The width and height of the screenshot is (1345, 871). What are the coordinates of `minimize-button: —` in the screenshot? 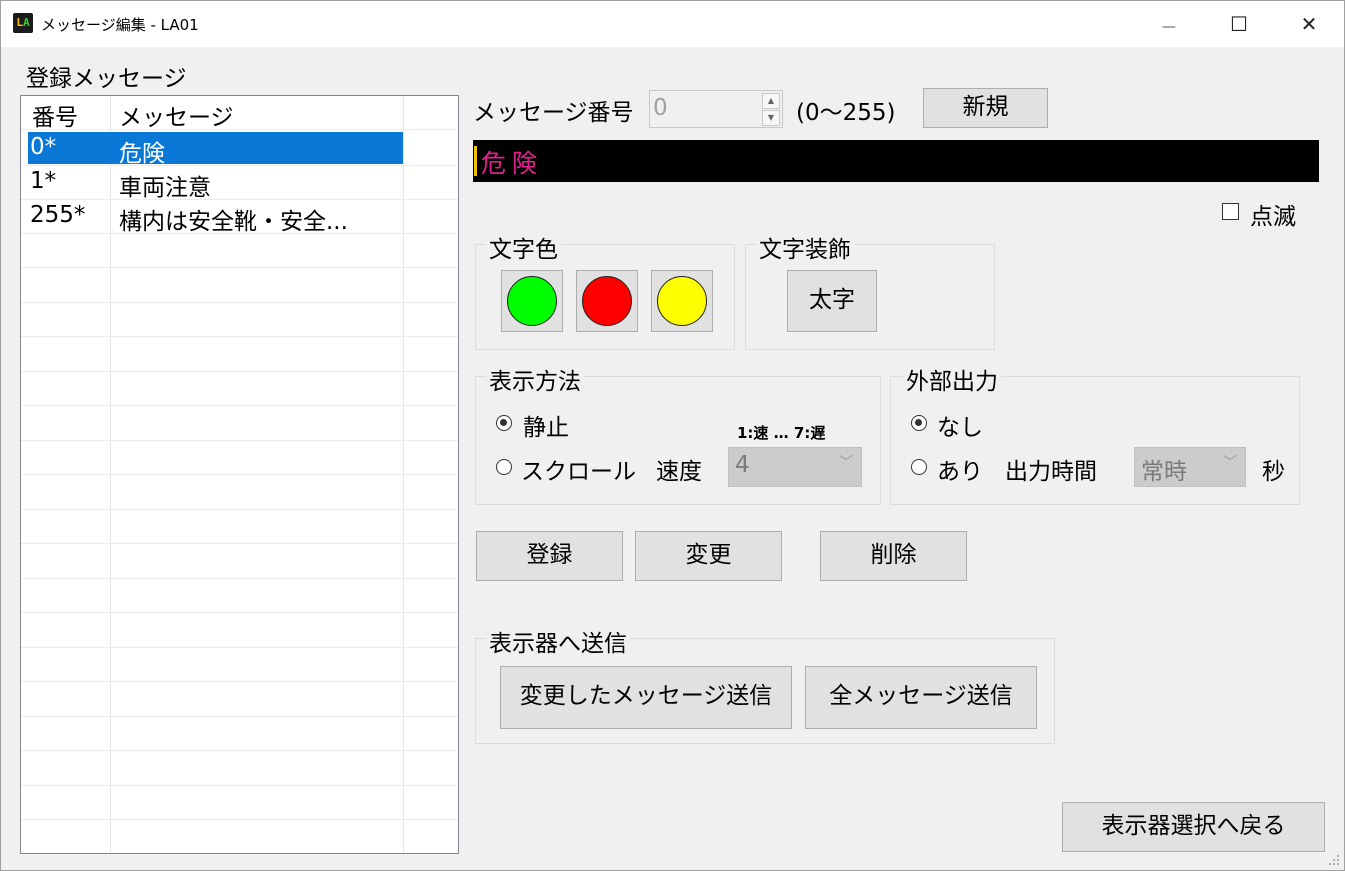 It's located at (1169, 24).